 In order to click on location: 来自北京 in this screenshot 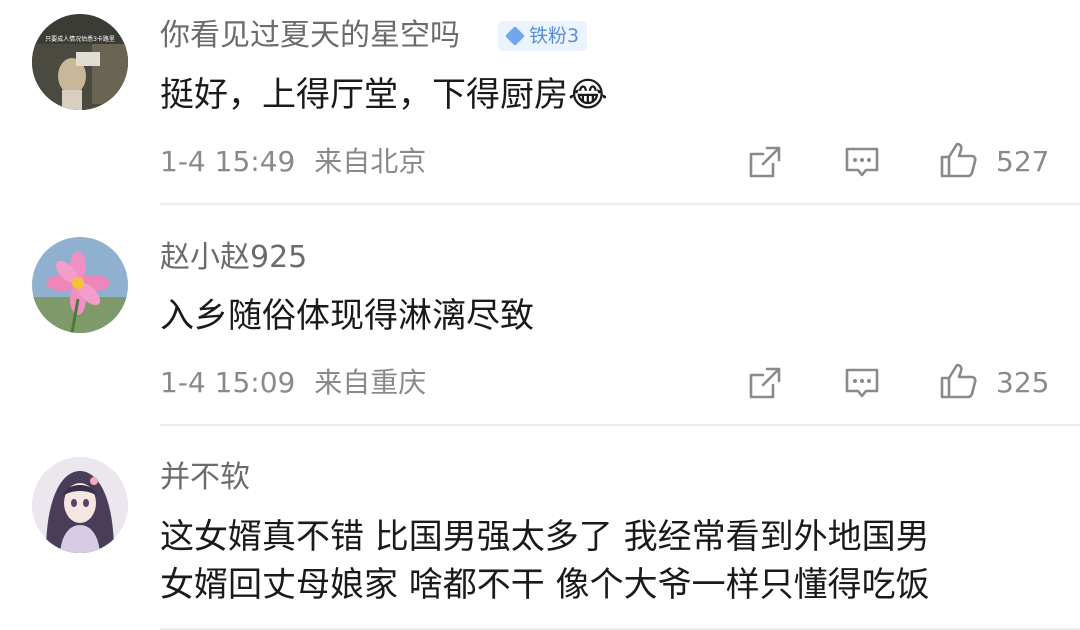, I will do `click(370, 161)`.